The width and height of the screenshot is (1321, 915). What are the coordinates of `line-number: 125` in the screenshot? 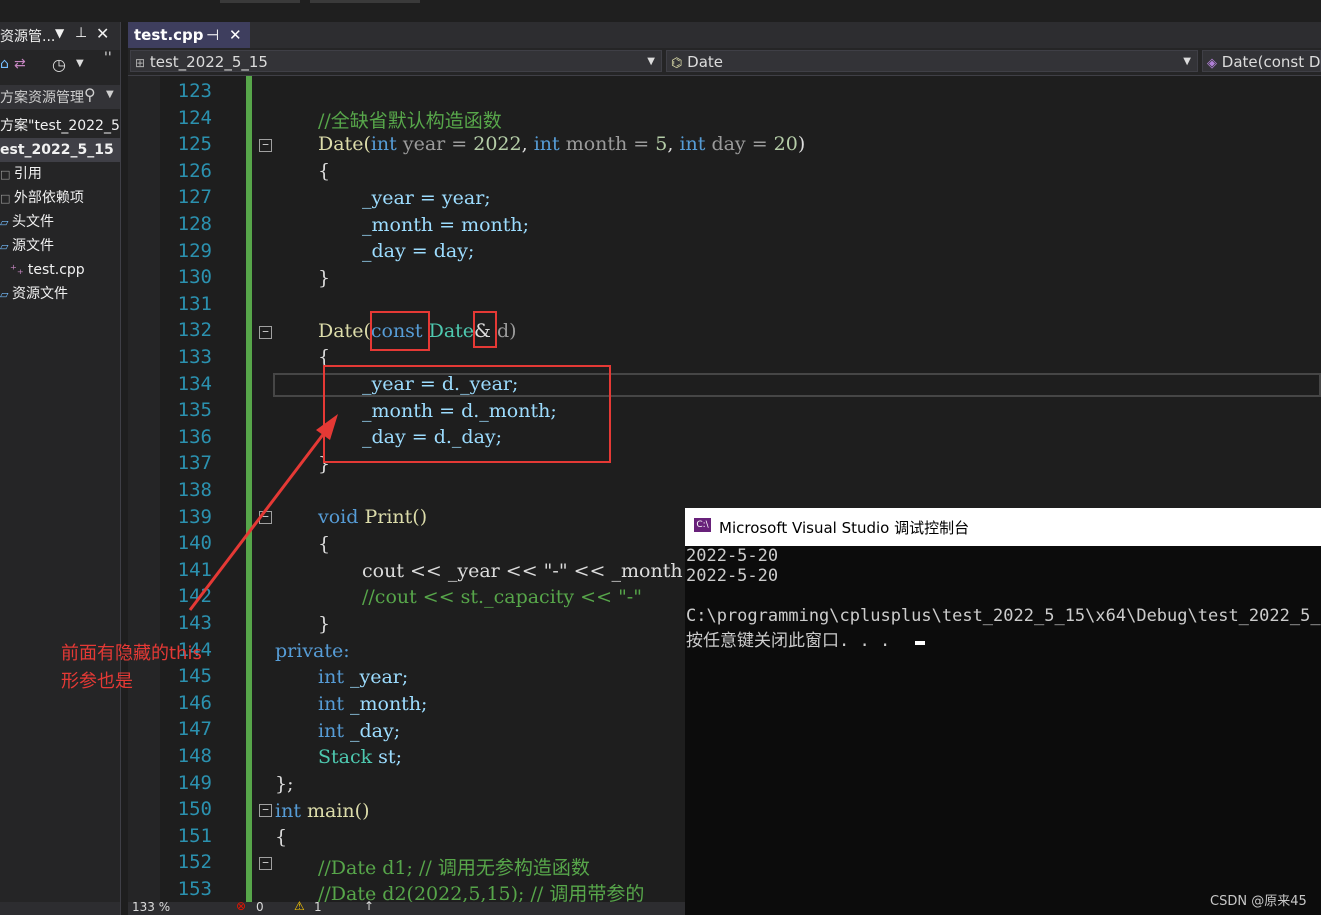 It's located at (194, 144).